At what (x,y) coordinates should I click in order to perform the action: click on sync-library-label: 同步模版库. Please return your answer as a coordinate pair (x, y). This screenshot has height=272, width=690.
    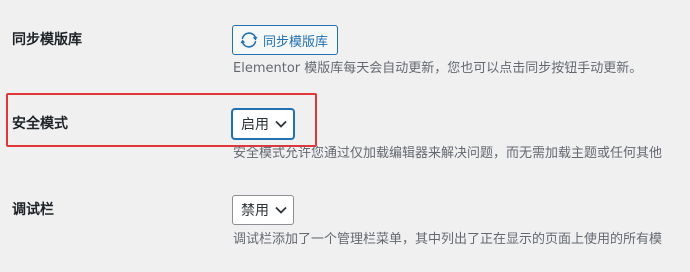
    Looking at the image, I should click on (47, 40).